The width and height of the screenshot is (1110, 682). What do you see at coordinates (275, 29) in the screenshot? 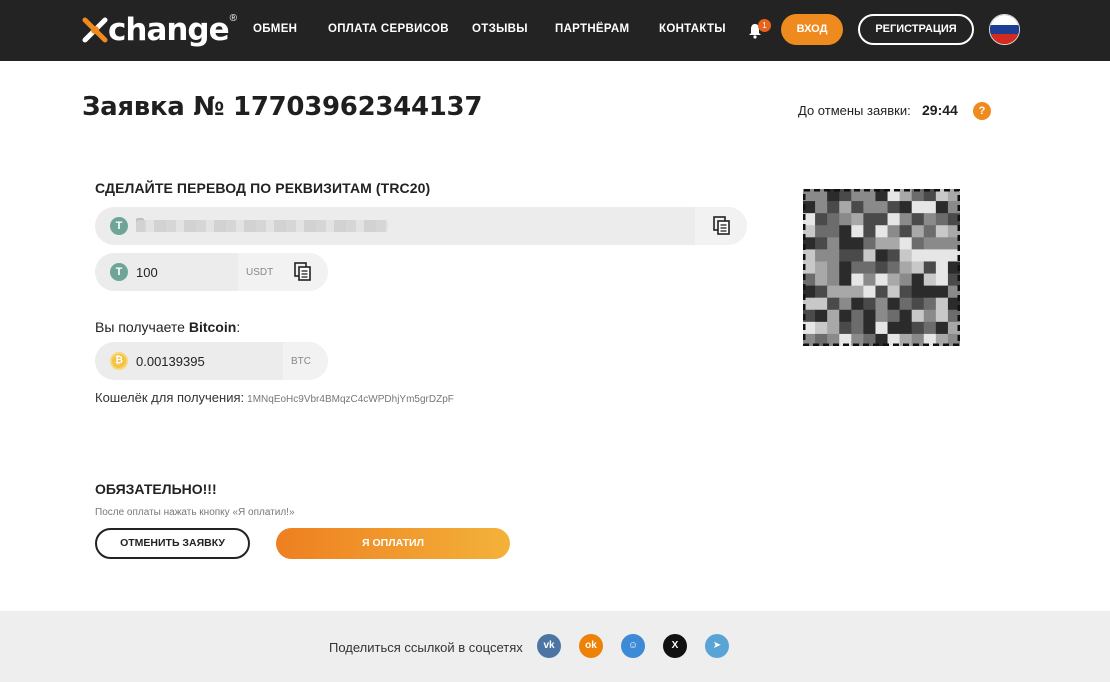
I see `nav-exchange: ОБМЕН` at bounding box center [275, 29].